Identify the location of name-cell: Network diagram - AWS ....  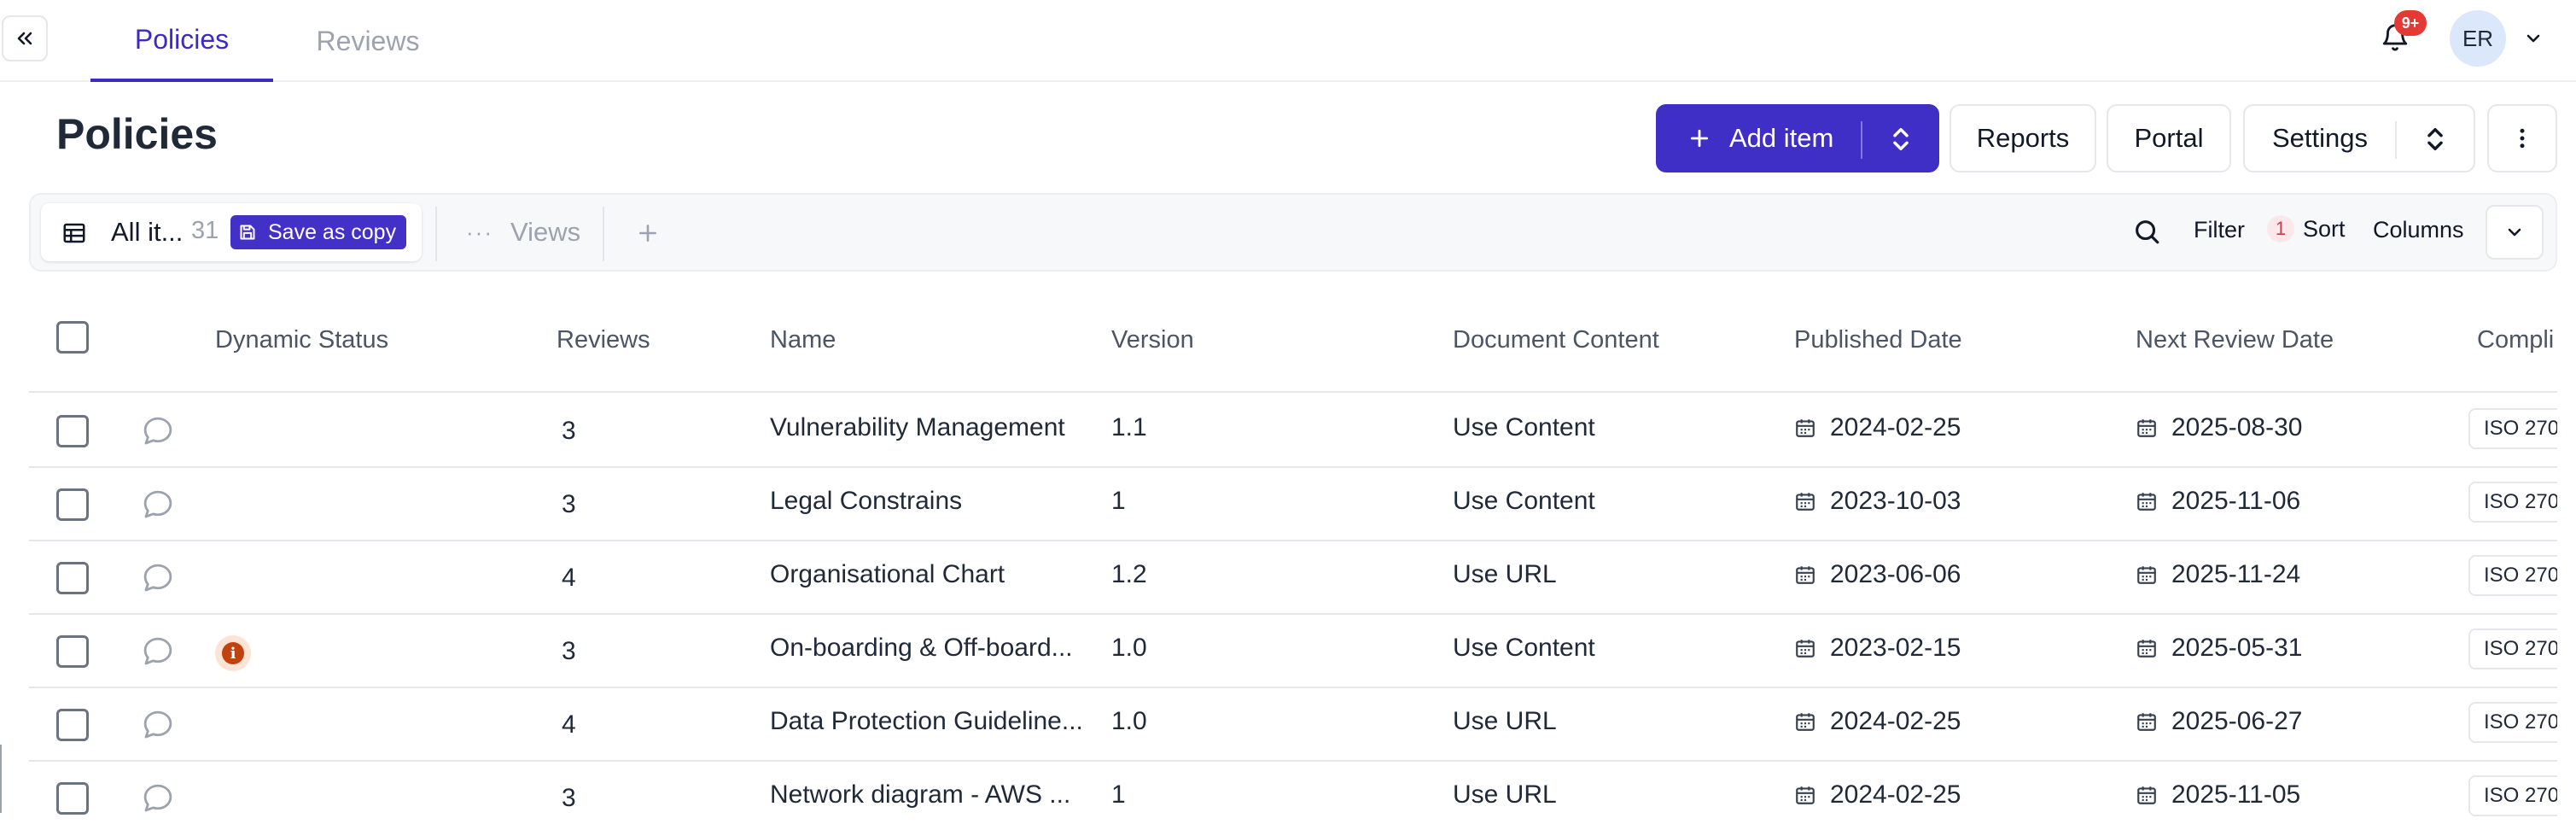
(920, 795).